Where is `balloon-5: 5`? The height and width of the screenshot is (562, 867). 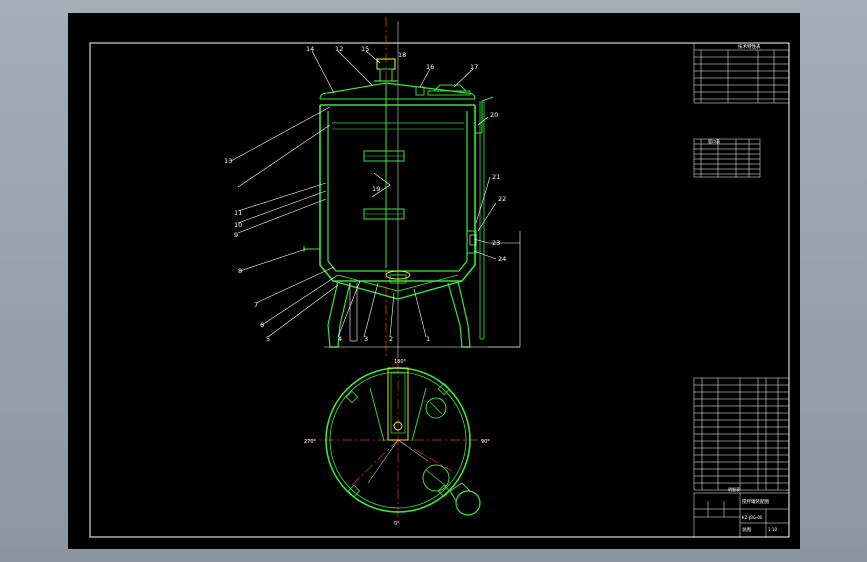 balloon-5: 5 is located at coordinates (268, 339).